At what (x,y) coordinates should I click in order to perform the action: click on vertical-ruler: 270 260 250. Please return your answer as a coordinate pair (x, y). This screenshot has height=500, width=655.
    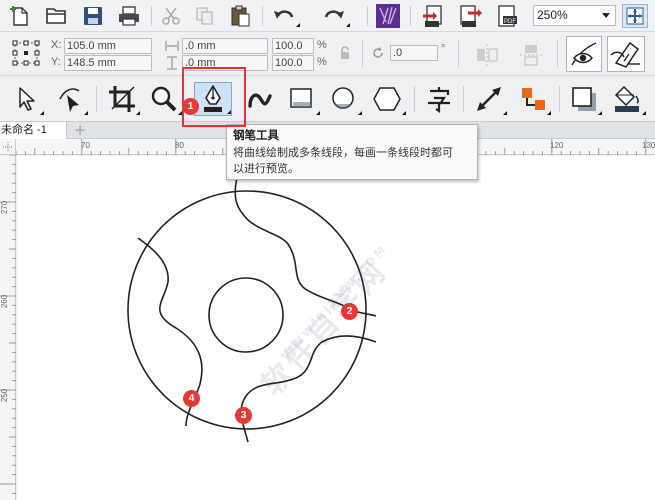
    Looking at the image, I should click on (8, 327).